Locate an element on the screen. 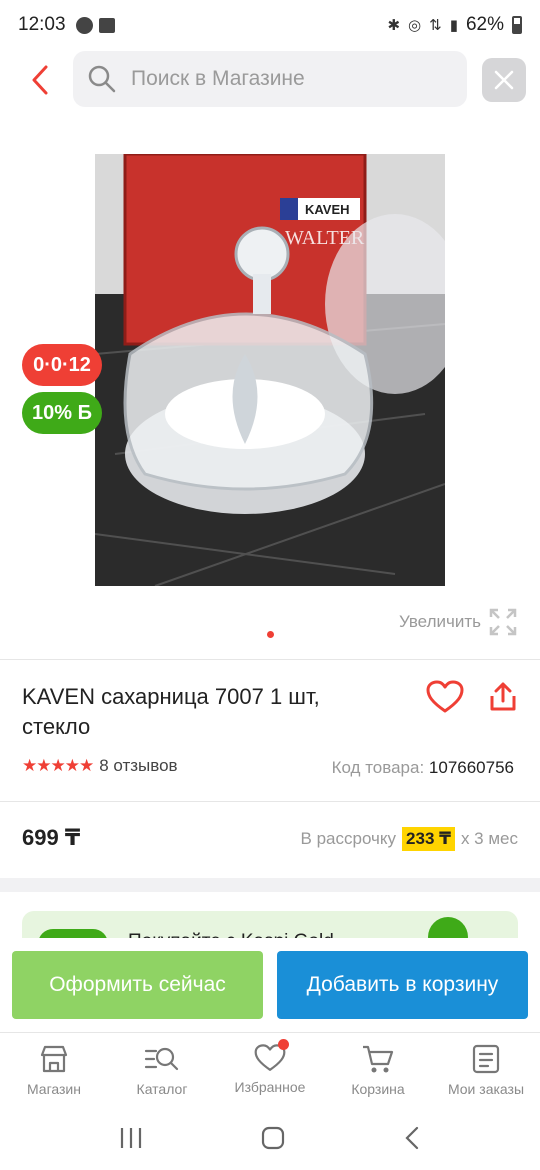 The width and height of the screenshot is (540, 1170). bonus-badge: 10% Б is located at coordinates (62, 413).